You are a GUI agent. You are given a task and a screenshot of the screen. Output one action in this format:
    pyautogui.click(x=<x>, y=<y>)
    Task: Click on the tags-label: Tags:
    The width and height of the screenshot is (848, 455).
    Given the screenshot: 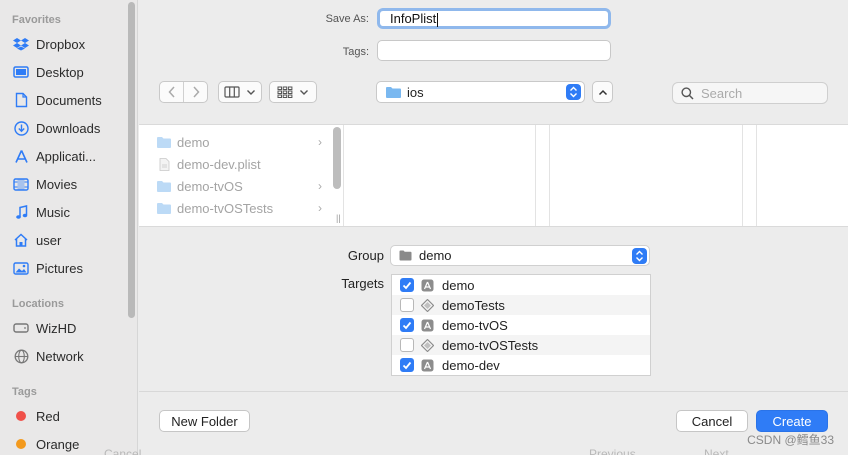 What is the action you would take?
    pyautogui.click(x=355, y=52)
    